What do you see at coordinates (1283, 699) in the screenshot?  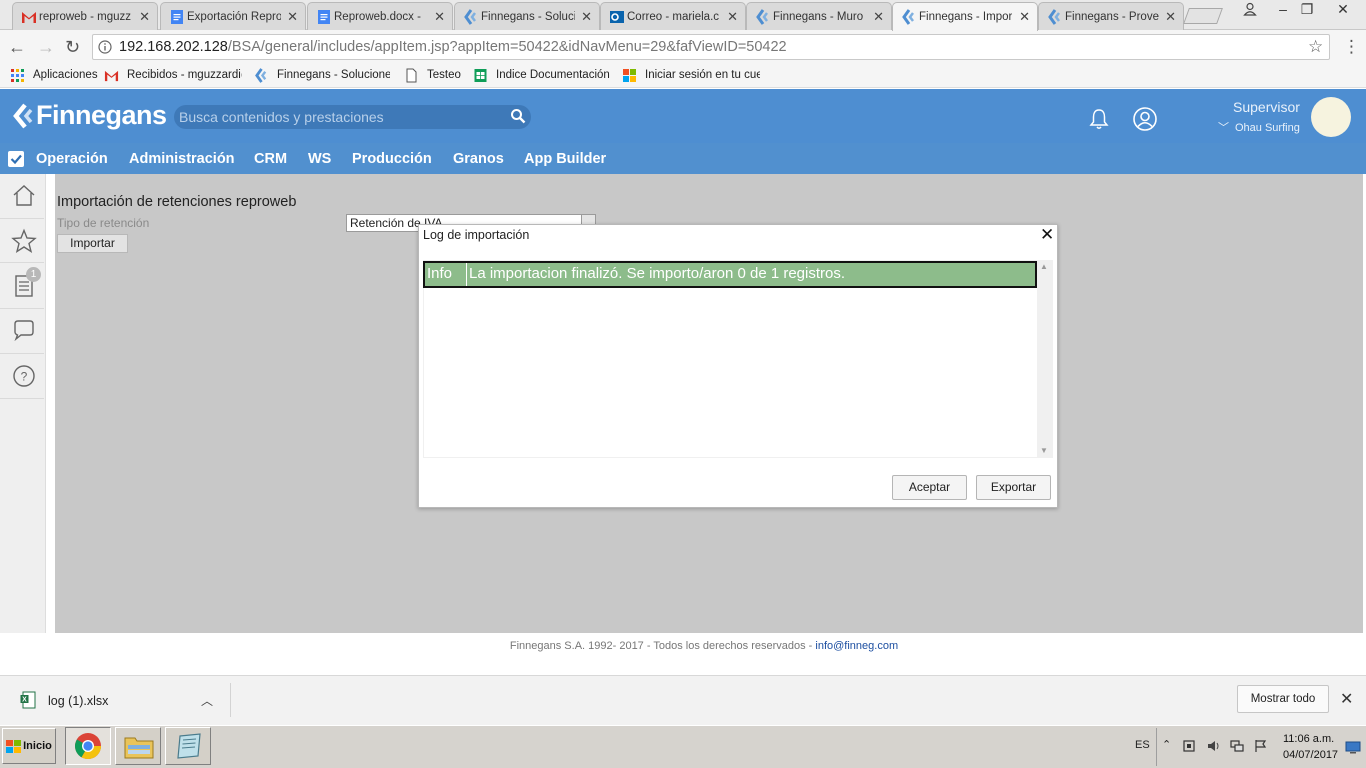 I see `show-all-button: Mostrar todo` at bounding box center [1283, 699].